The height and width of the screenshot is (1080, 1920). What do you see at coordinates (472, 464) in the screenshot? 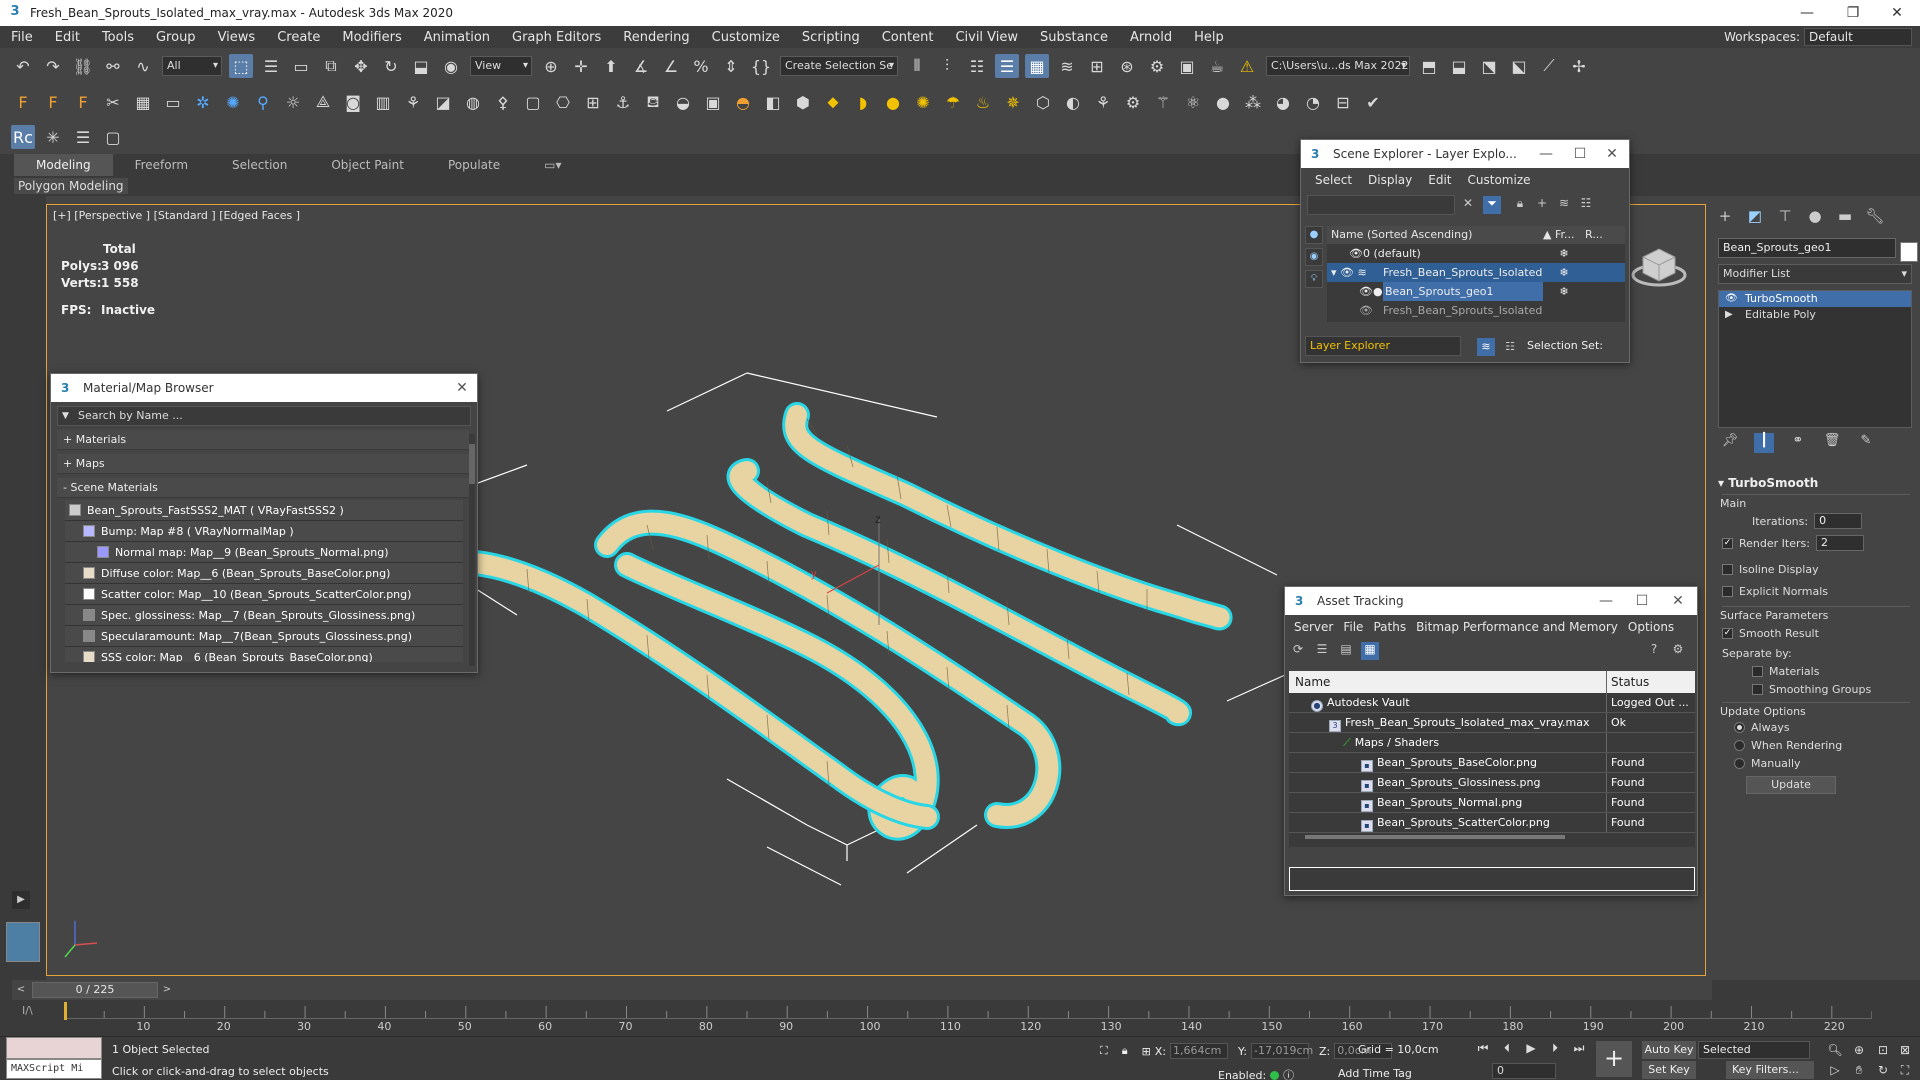
I see `mmb-scrollbar-thumb` at bounding box center [472, 464].